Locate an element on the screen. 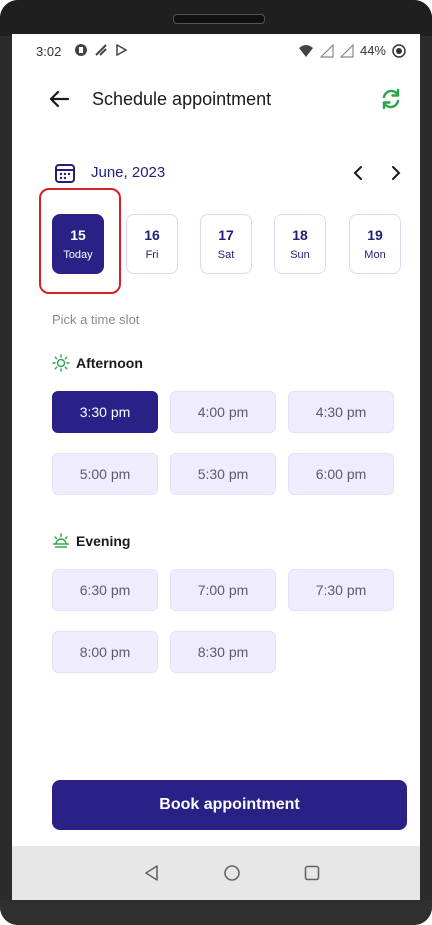 Image resolution: width=432 pixels, height=925 pixels. nav-recents-button is located at coordinates (312, 873).